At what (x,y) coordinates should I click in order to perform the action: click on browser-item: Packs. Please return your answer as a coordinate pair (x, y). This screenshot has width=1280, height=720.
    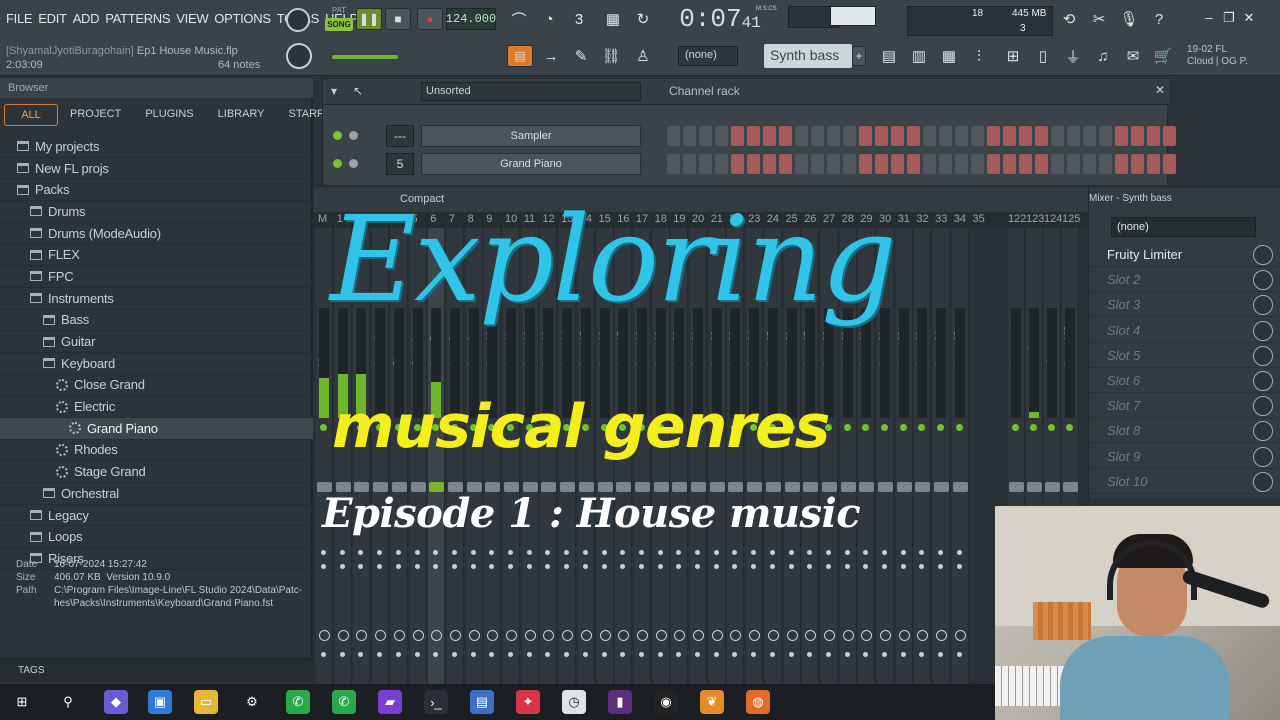
    Looking at the image, I should click on (156, 190).